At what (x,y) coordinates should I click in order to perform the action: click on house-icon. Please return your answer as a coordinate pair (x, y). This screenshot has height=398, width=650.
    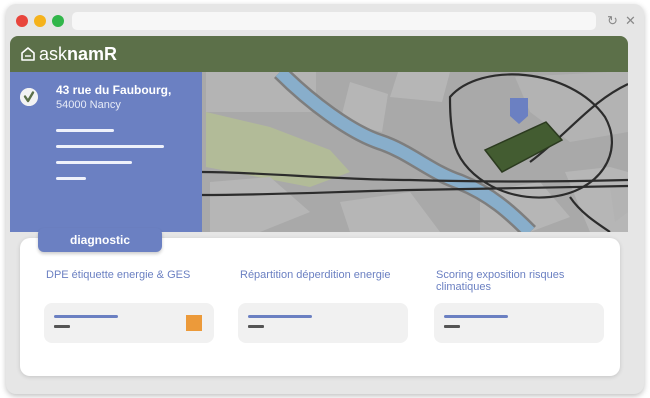
    Looking at the image, I should click on (28, 54).